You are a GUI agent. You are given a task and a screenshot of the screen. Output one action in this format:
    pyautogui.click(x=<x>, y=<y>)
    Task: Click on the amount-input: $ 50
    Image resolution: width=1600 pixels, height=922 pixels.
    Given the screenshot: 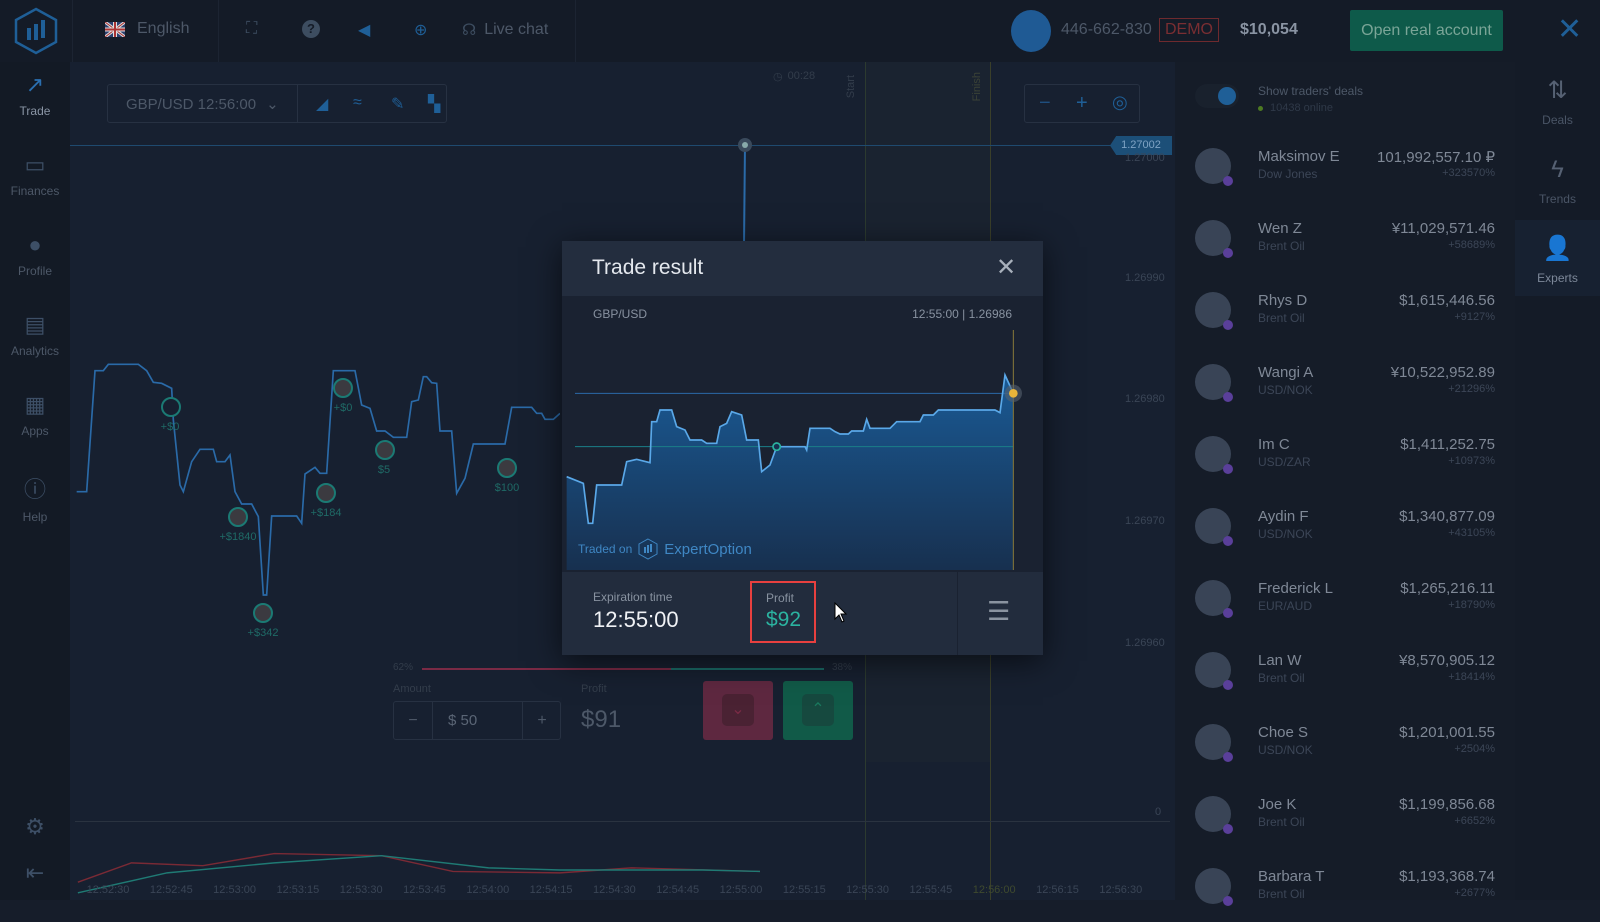 What is the action you would take?
    pyautogui.click(x=462, y=720)
    